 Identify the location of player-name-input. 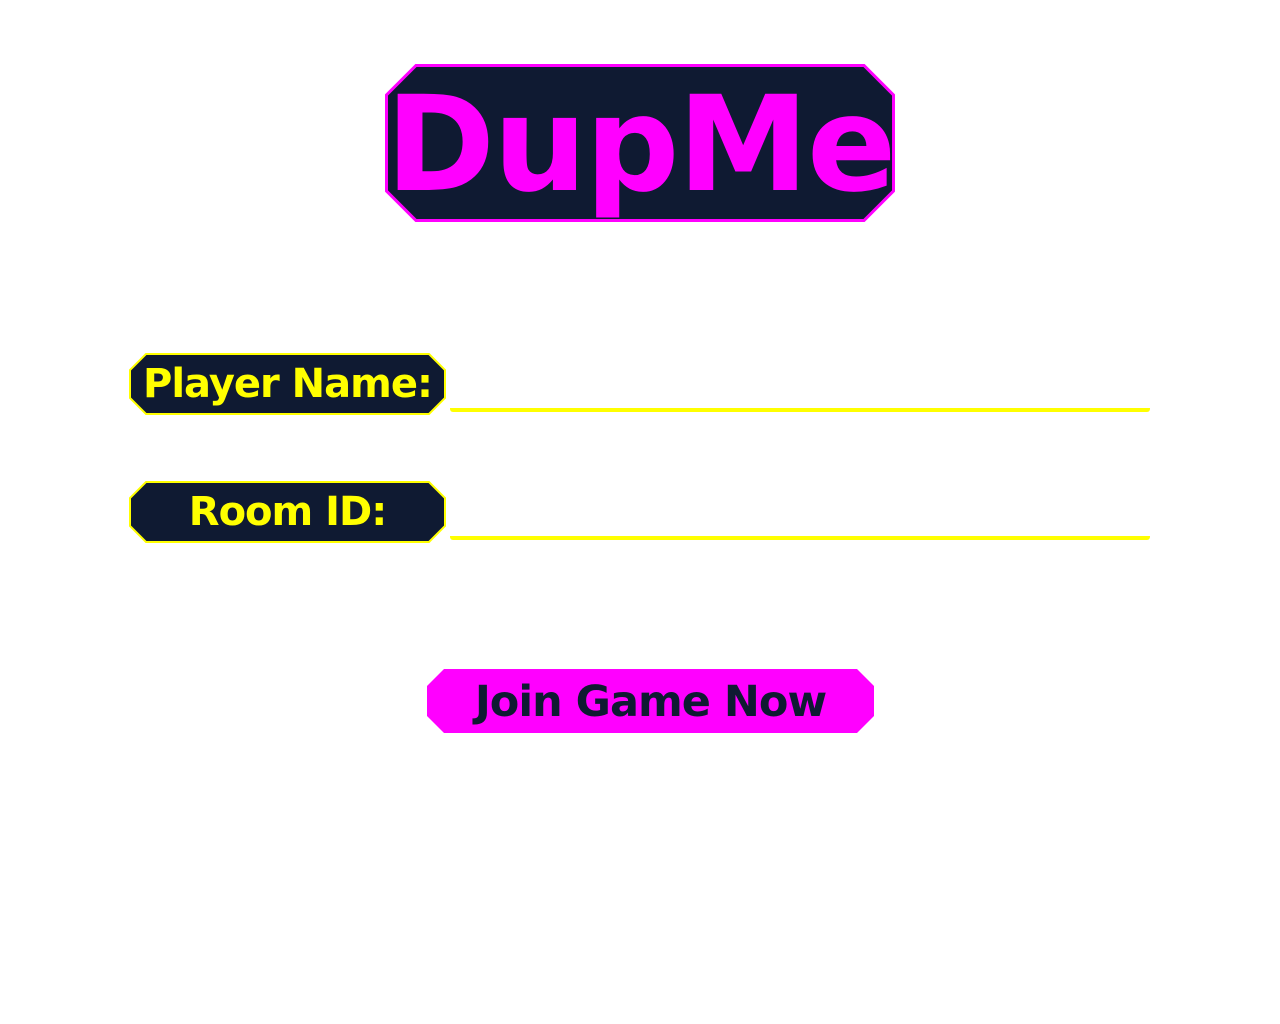
(800, 384).